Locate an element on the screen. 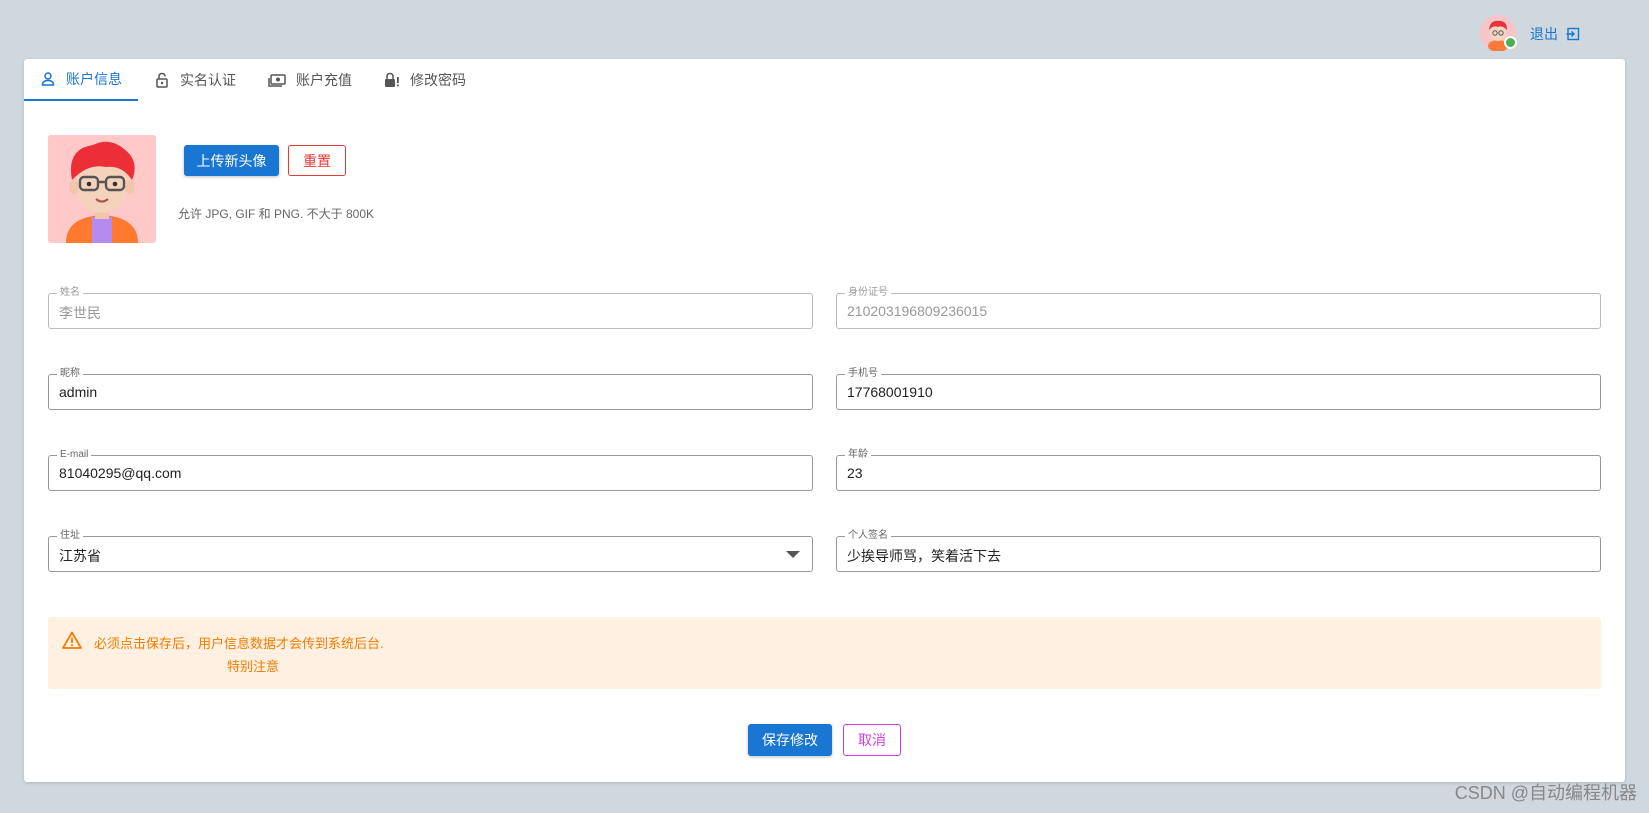 Image resolution: width=1649 pixels, height=813 pixels. signature-field: 个人签名 少挨导师骂，笑着活下去 is located at coordinates (1218, 551).